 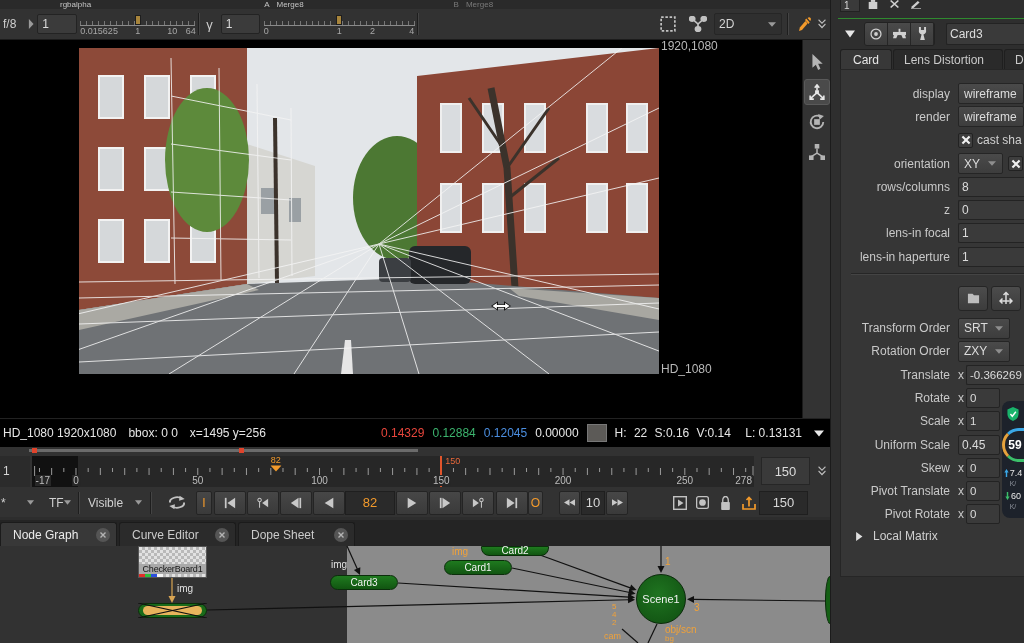 What do you see at coordinates (980, 164) in the screenshot?
I see `knob-dropdown: XY` at bounding box center [980, 164].